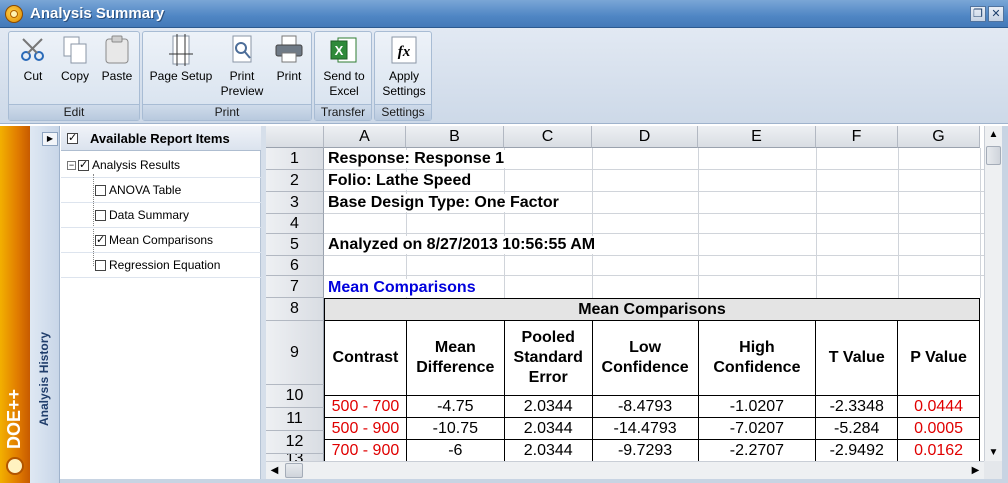 This screenshot has width=1008, height=483. Describe the element at coordinates (975, 470) in the screenshot. I see `scroll-right-icon: ▶` at that location.